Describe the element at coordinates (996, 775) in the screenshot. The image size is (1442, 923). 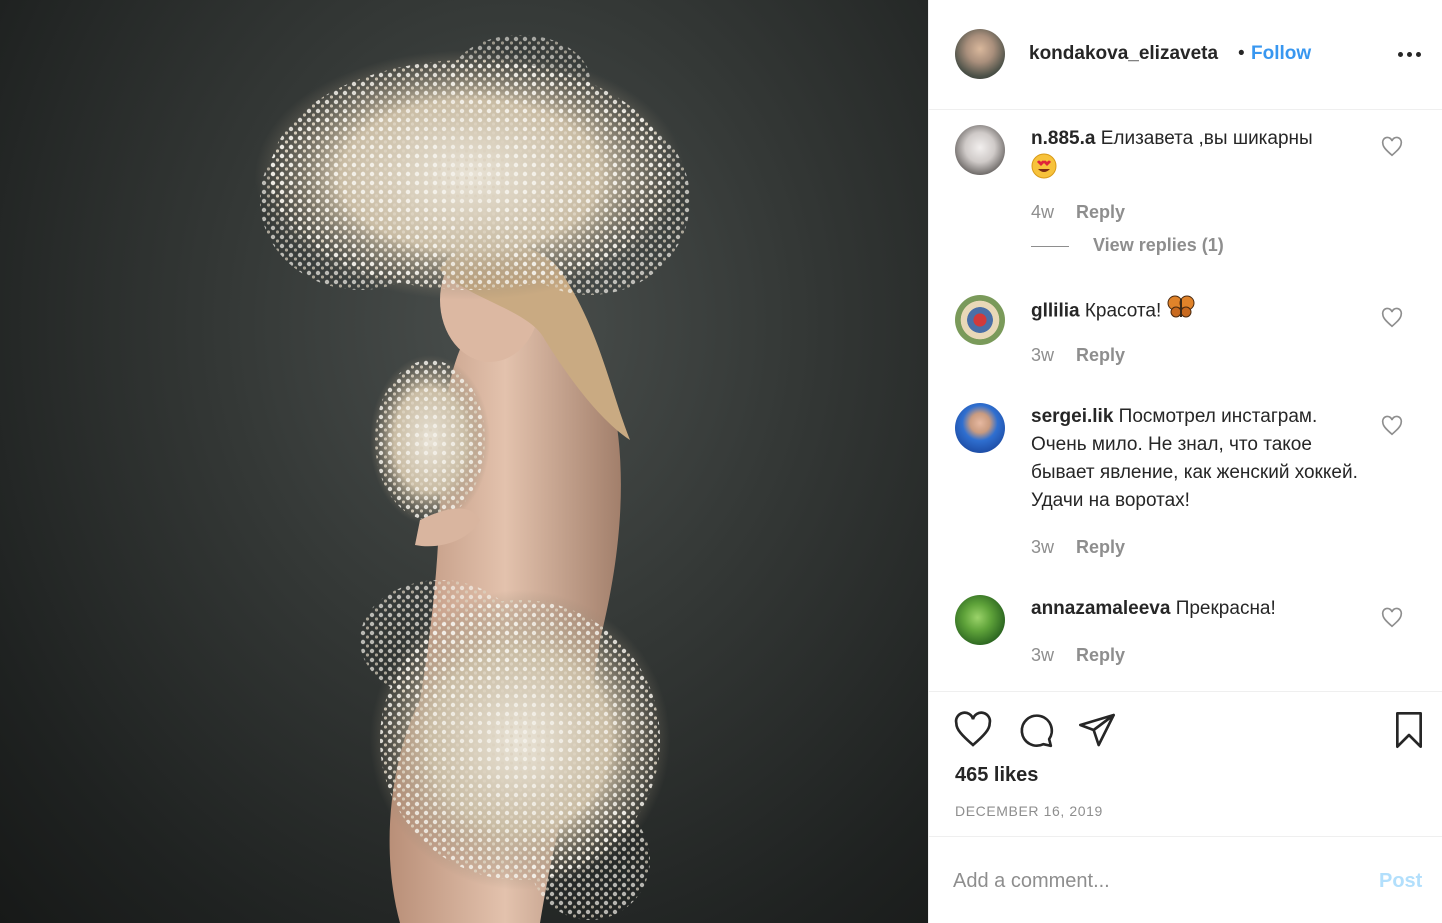
I see `likes-count: 465 likes` at that location.